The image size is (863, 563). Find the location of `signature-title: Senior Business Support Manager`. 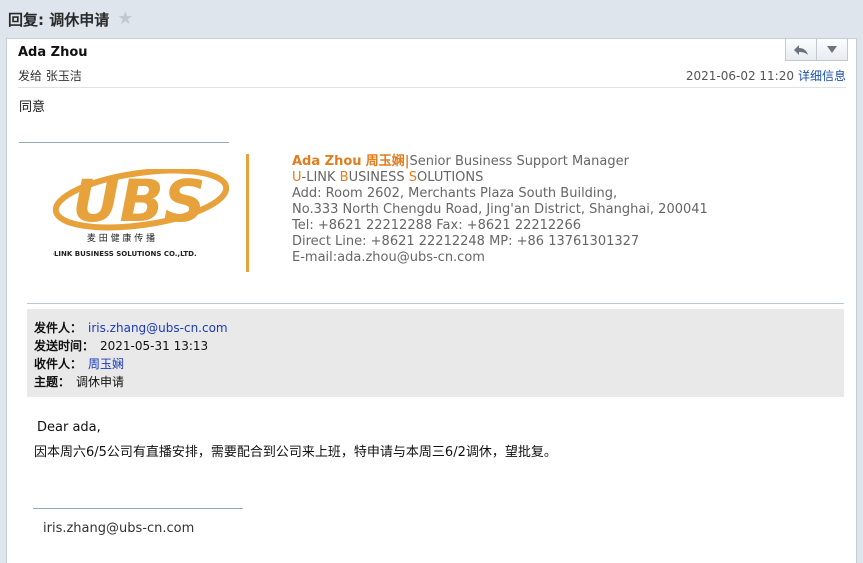

signature-title: Senior Business Support Manager is located at coordinates (519, 161).